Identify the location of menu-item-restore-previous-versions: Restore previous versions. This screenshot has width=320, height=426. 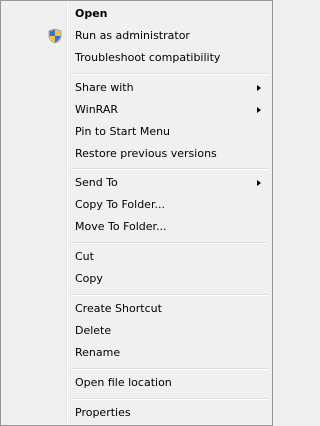
(136, 154).